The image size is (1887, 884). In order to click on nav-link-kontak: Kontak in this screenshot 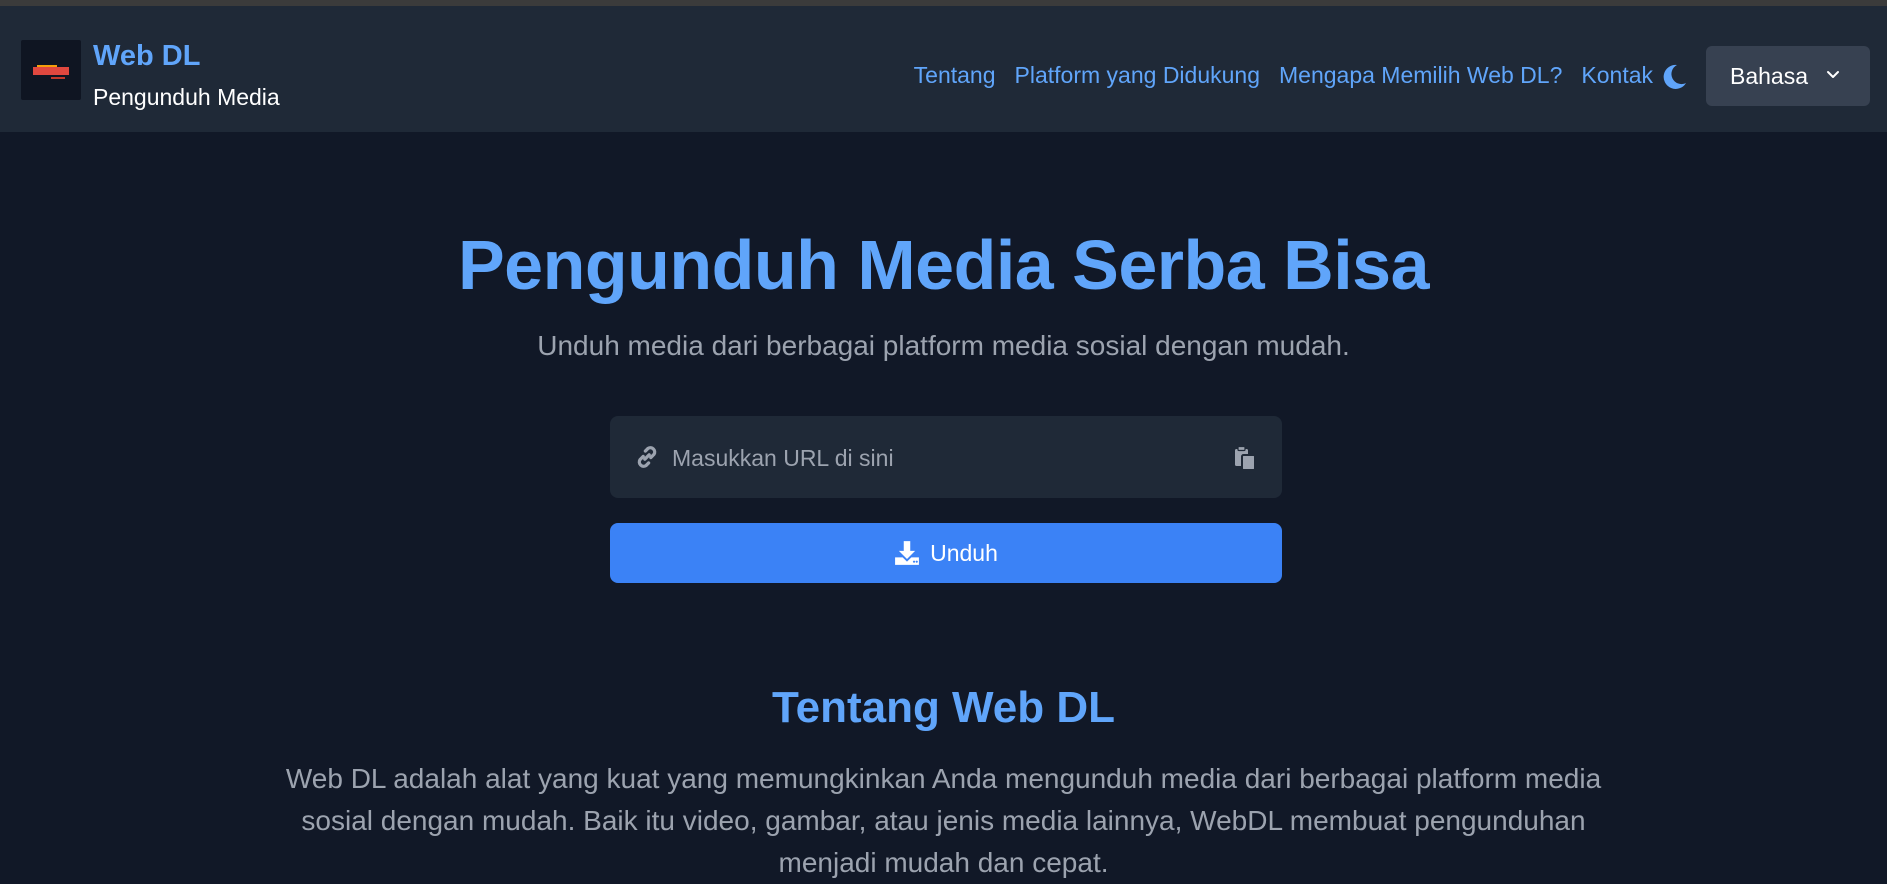, I will do `click(1617, 75)`.